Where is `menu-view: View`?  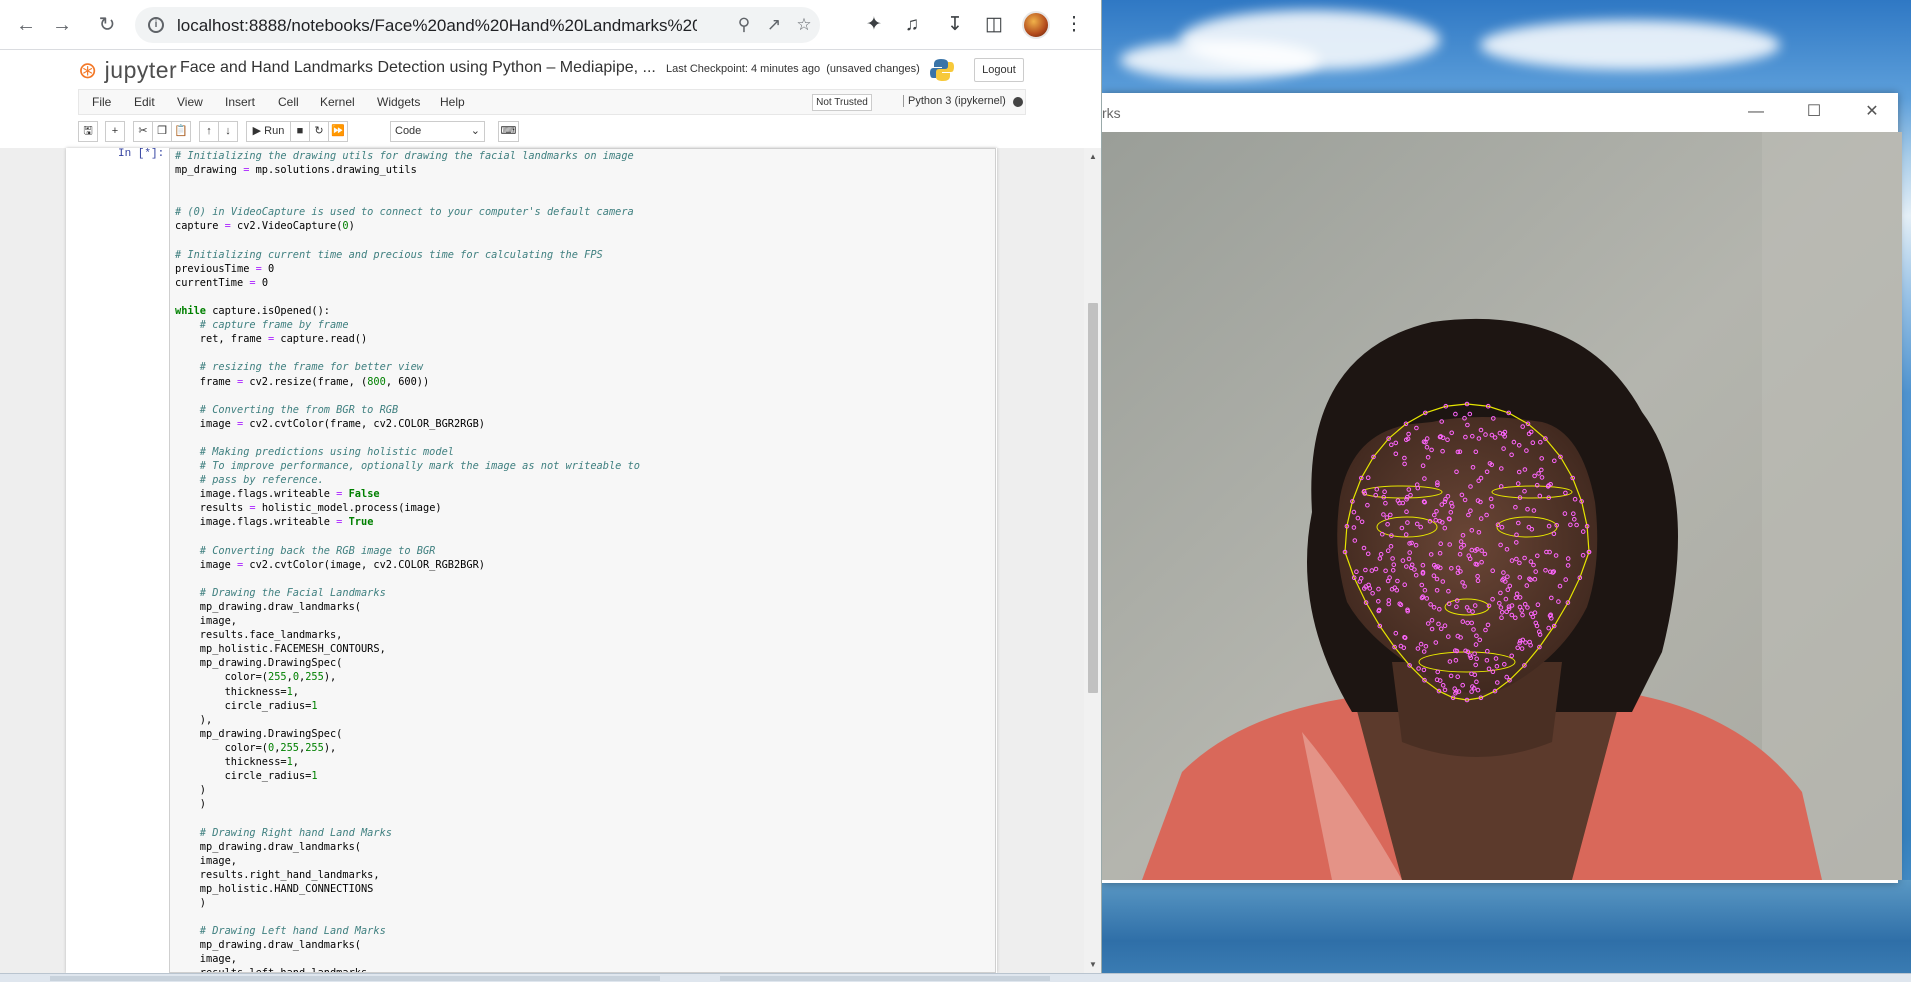
menu-view: View is located at coordinates (190, 102).